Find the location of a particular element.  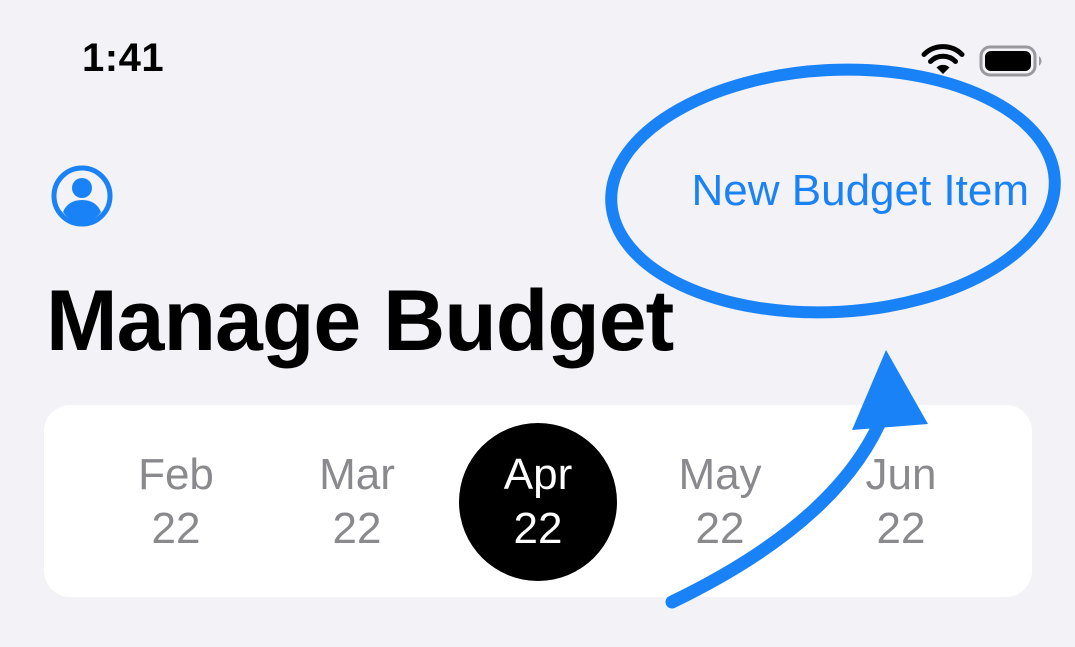

status-icons is located at coordinates (983, 63).